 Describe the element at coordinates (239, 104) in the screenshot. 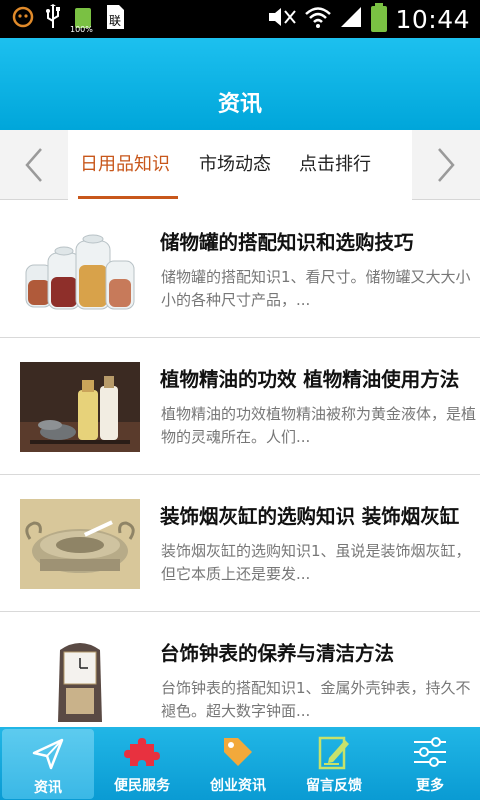

I see `page-title: 资讯` at that location.